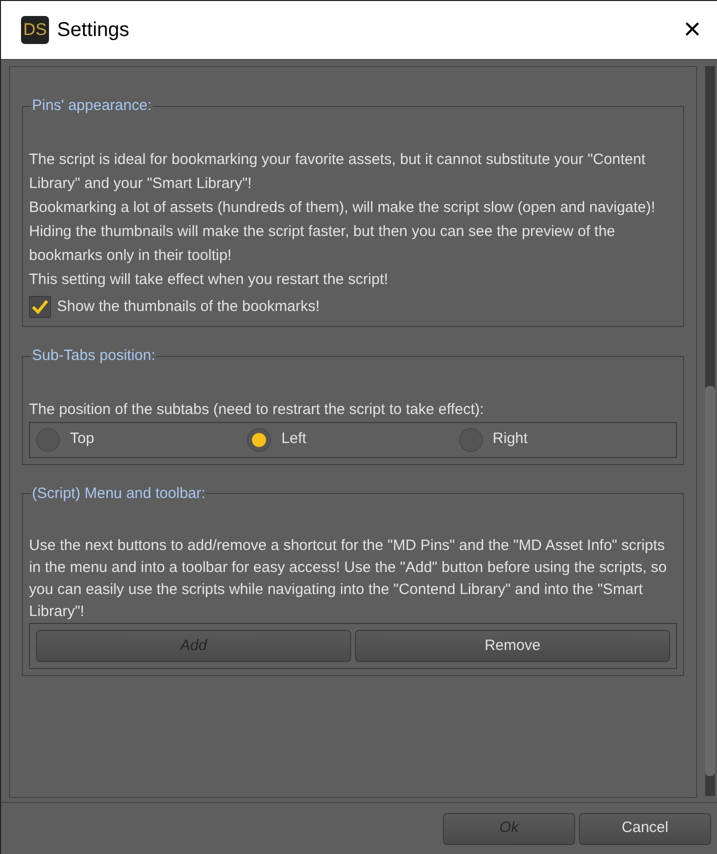  What do you see at coordinates (209, 280) in the screenshot?
I see `description-text: This setting will take effect when you restart the script!` at bounding box center [209, 280].